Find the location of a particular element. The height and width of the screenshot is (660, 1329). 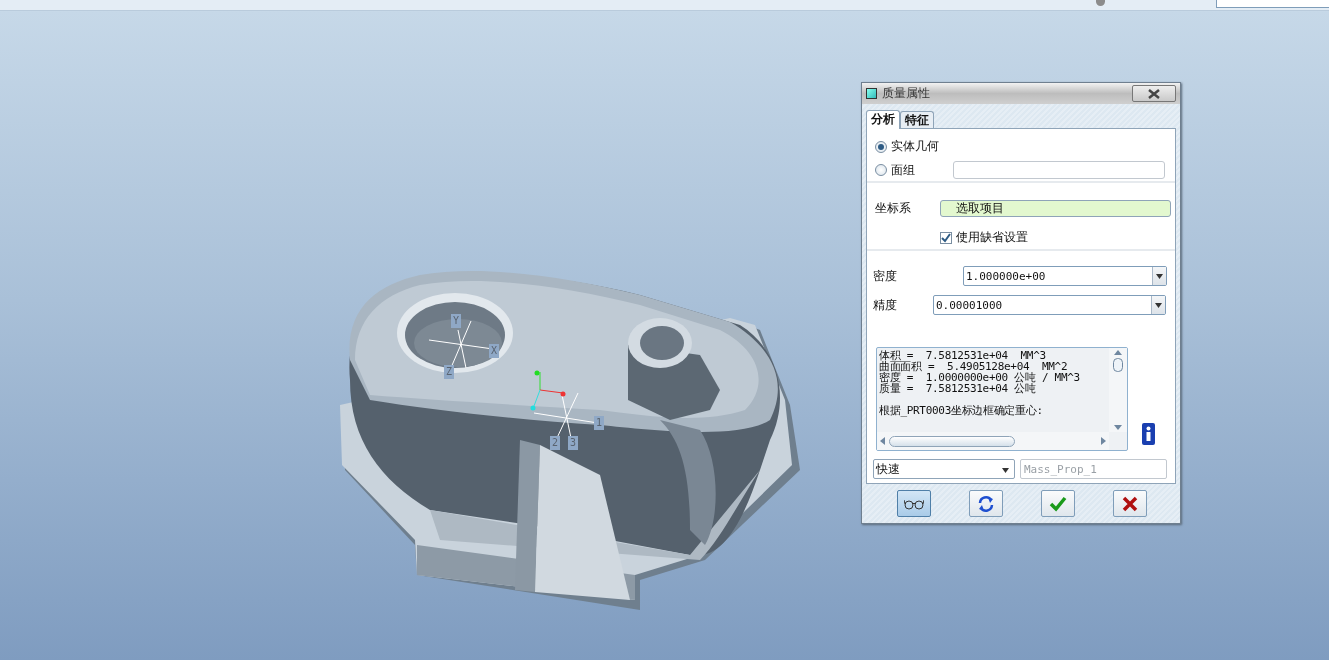

axis-label: 1 is located at coordinates (599, 423).